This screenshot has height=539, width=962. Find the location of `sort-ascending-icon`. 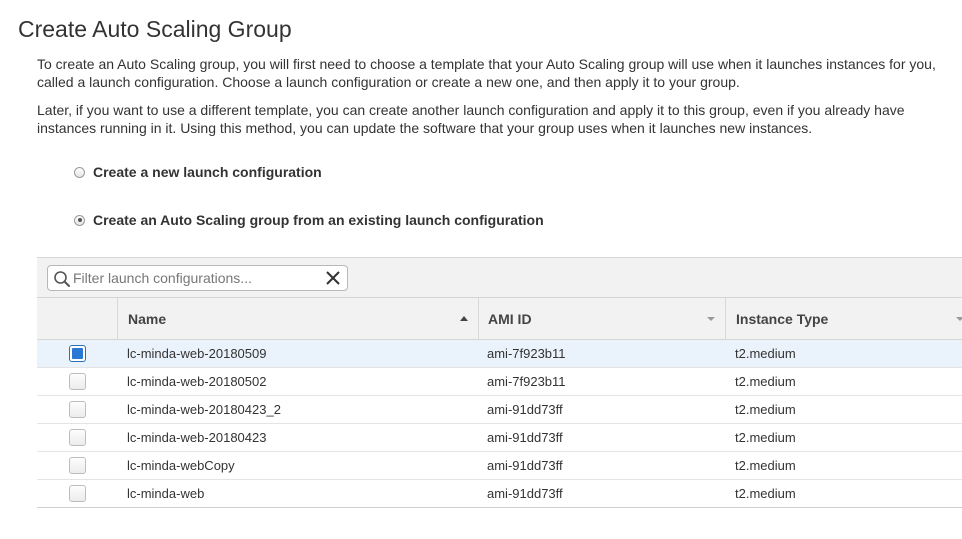

sort-ascending-icon is located at coordinates (464, 318).